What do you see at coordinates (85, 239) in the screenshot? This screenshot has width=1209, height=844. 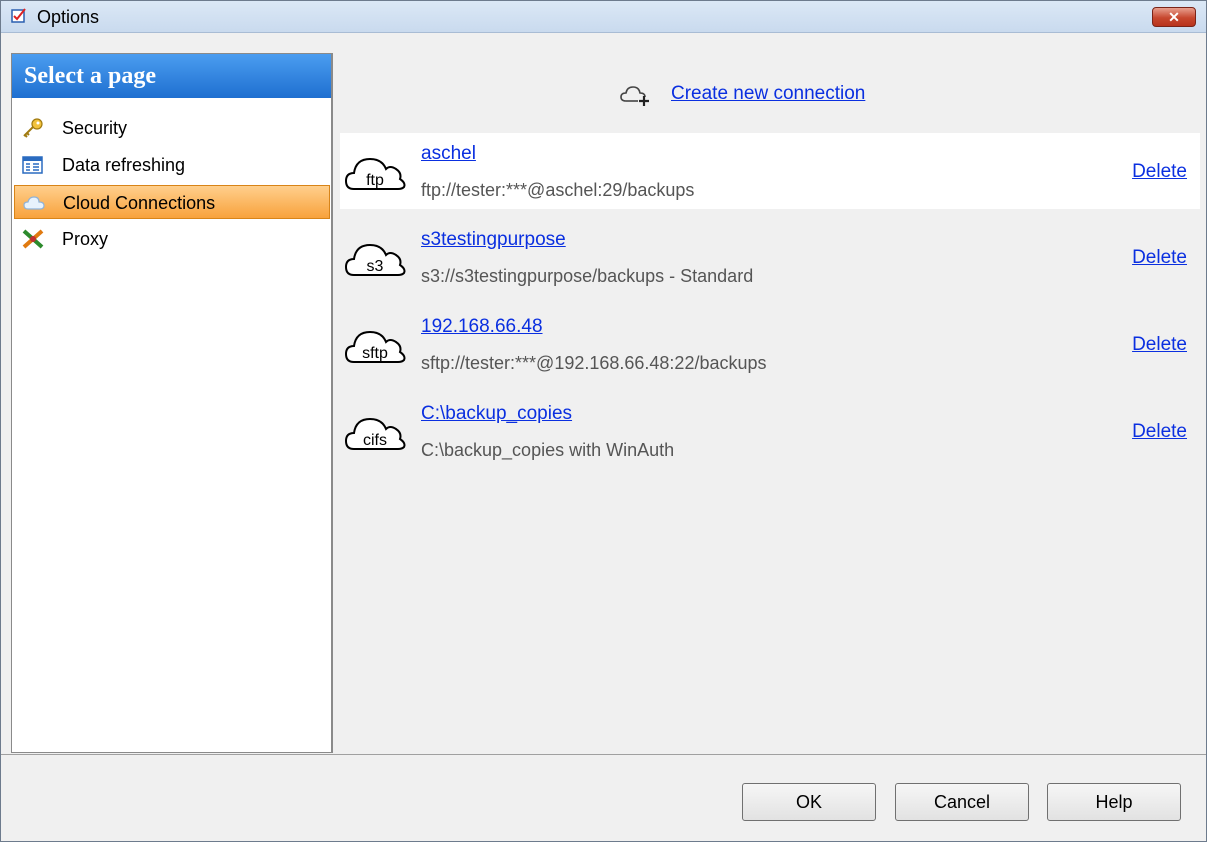 I see `sidebar-item-label: Proxy` at bounding box center [85, 239].